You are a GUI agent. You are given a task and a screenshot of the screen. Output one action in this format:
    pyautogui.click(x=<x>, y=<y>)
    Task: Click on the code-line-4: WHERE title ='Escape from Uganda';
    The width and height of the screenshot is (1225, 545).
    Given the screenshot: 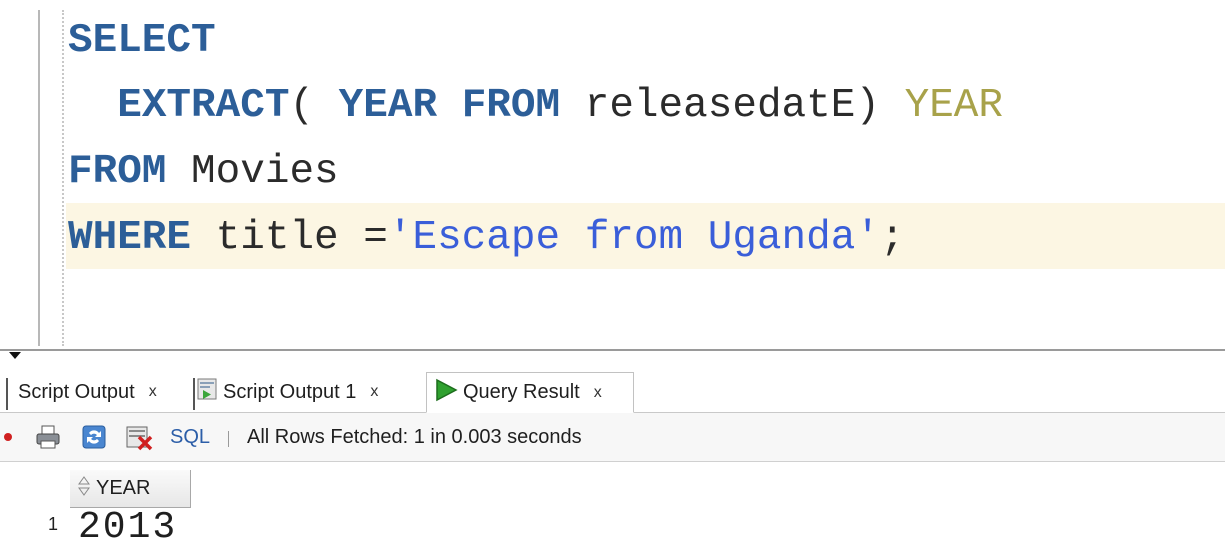 What is the action you would take?
    pyautogui.click(x=486, y=238)
    